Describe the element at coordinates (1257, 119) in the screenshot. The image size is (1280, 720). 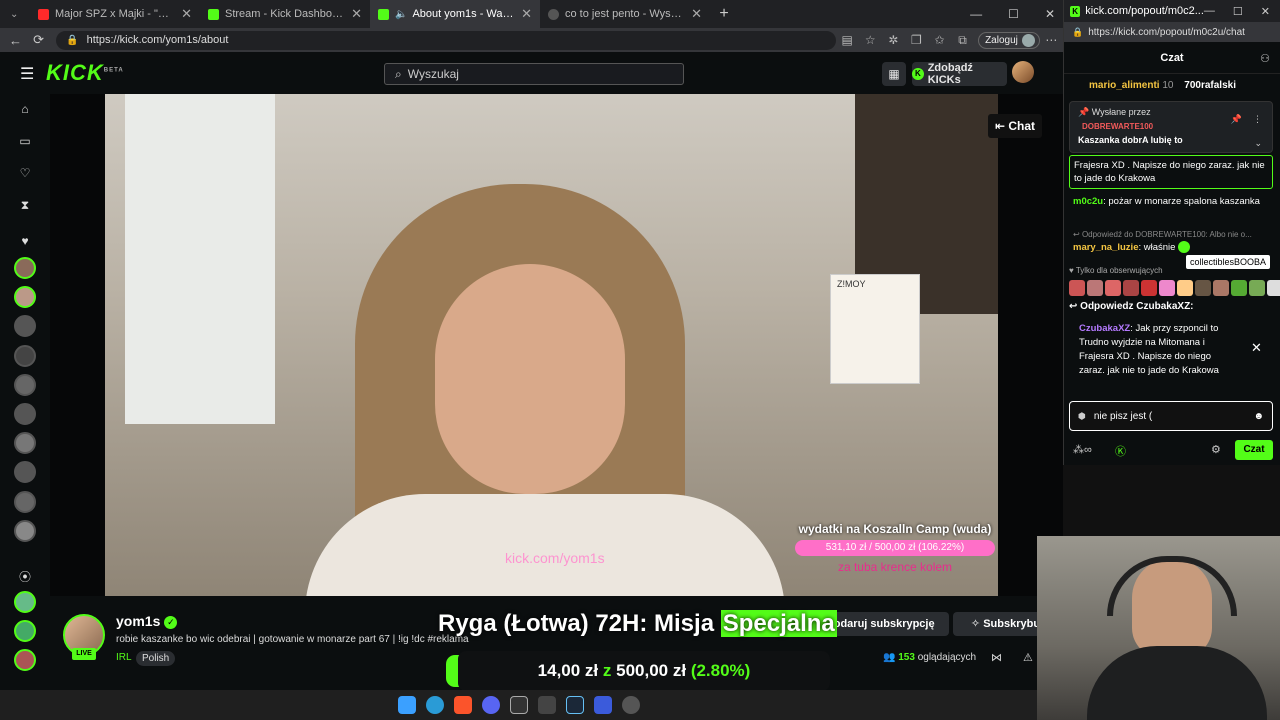
I see `more-icon: ⋮` at that location.